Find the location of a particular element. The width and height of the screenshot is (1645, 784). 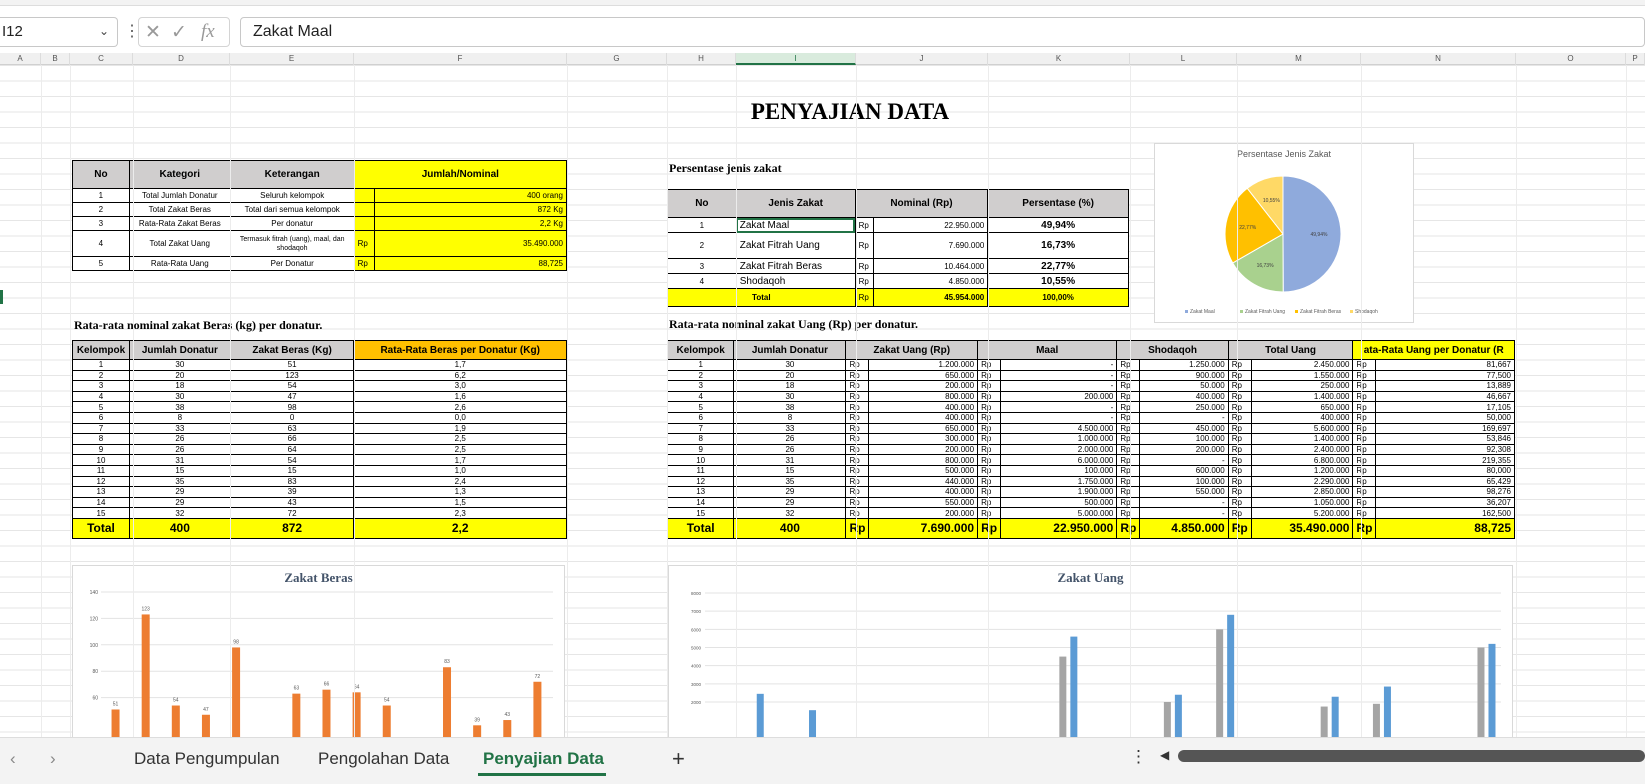

column-header: N is located at coordinates (1438, 59).